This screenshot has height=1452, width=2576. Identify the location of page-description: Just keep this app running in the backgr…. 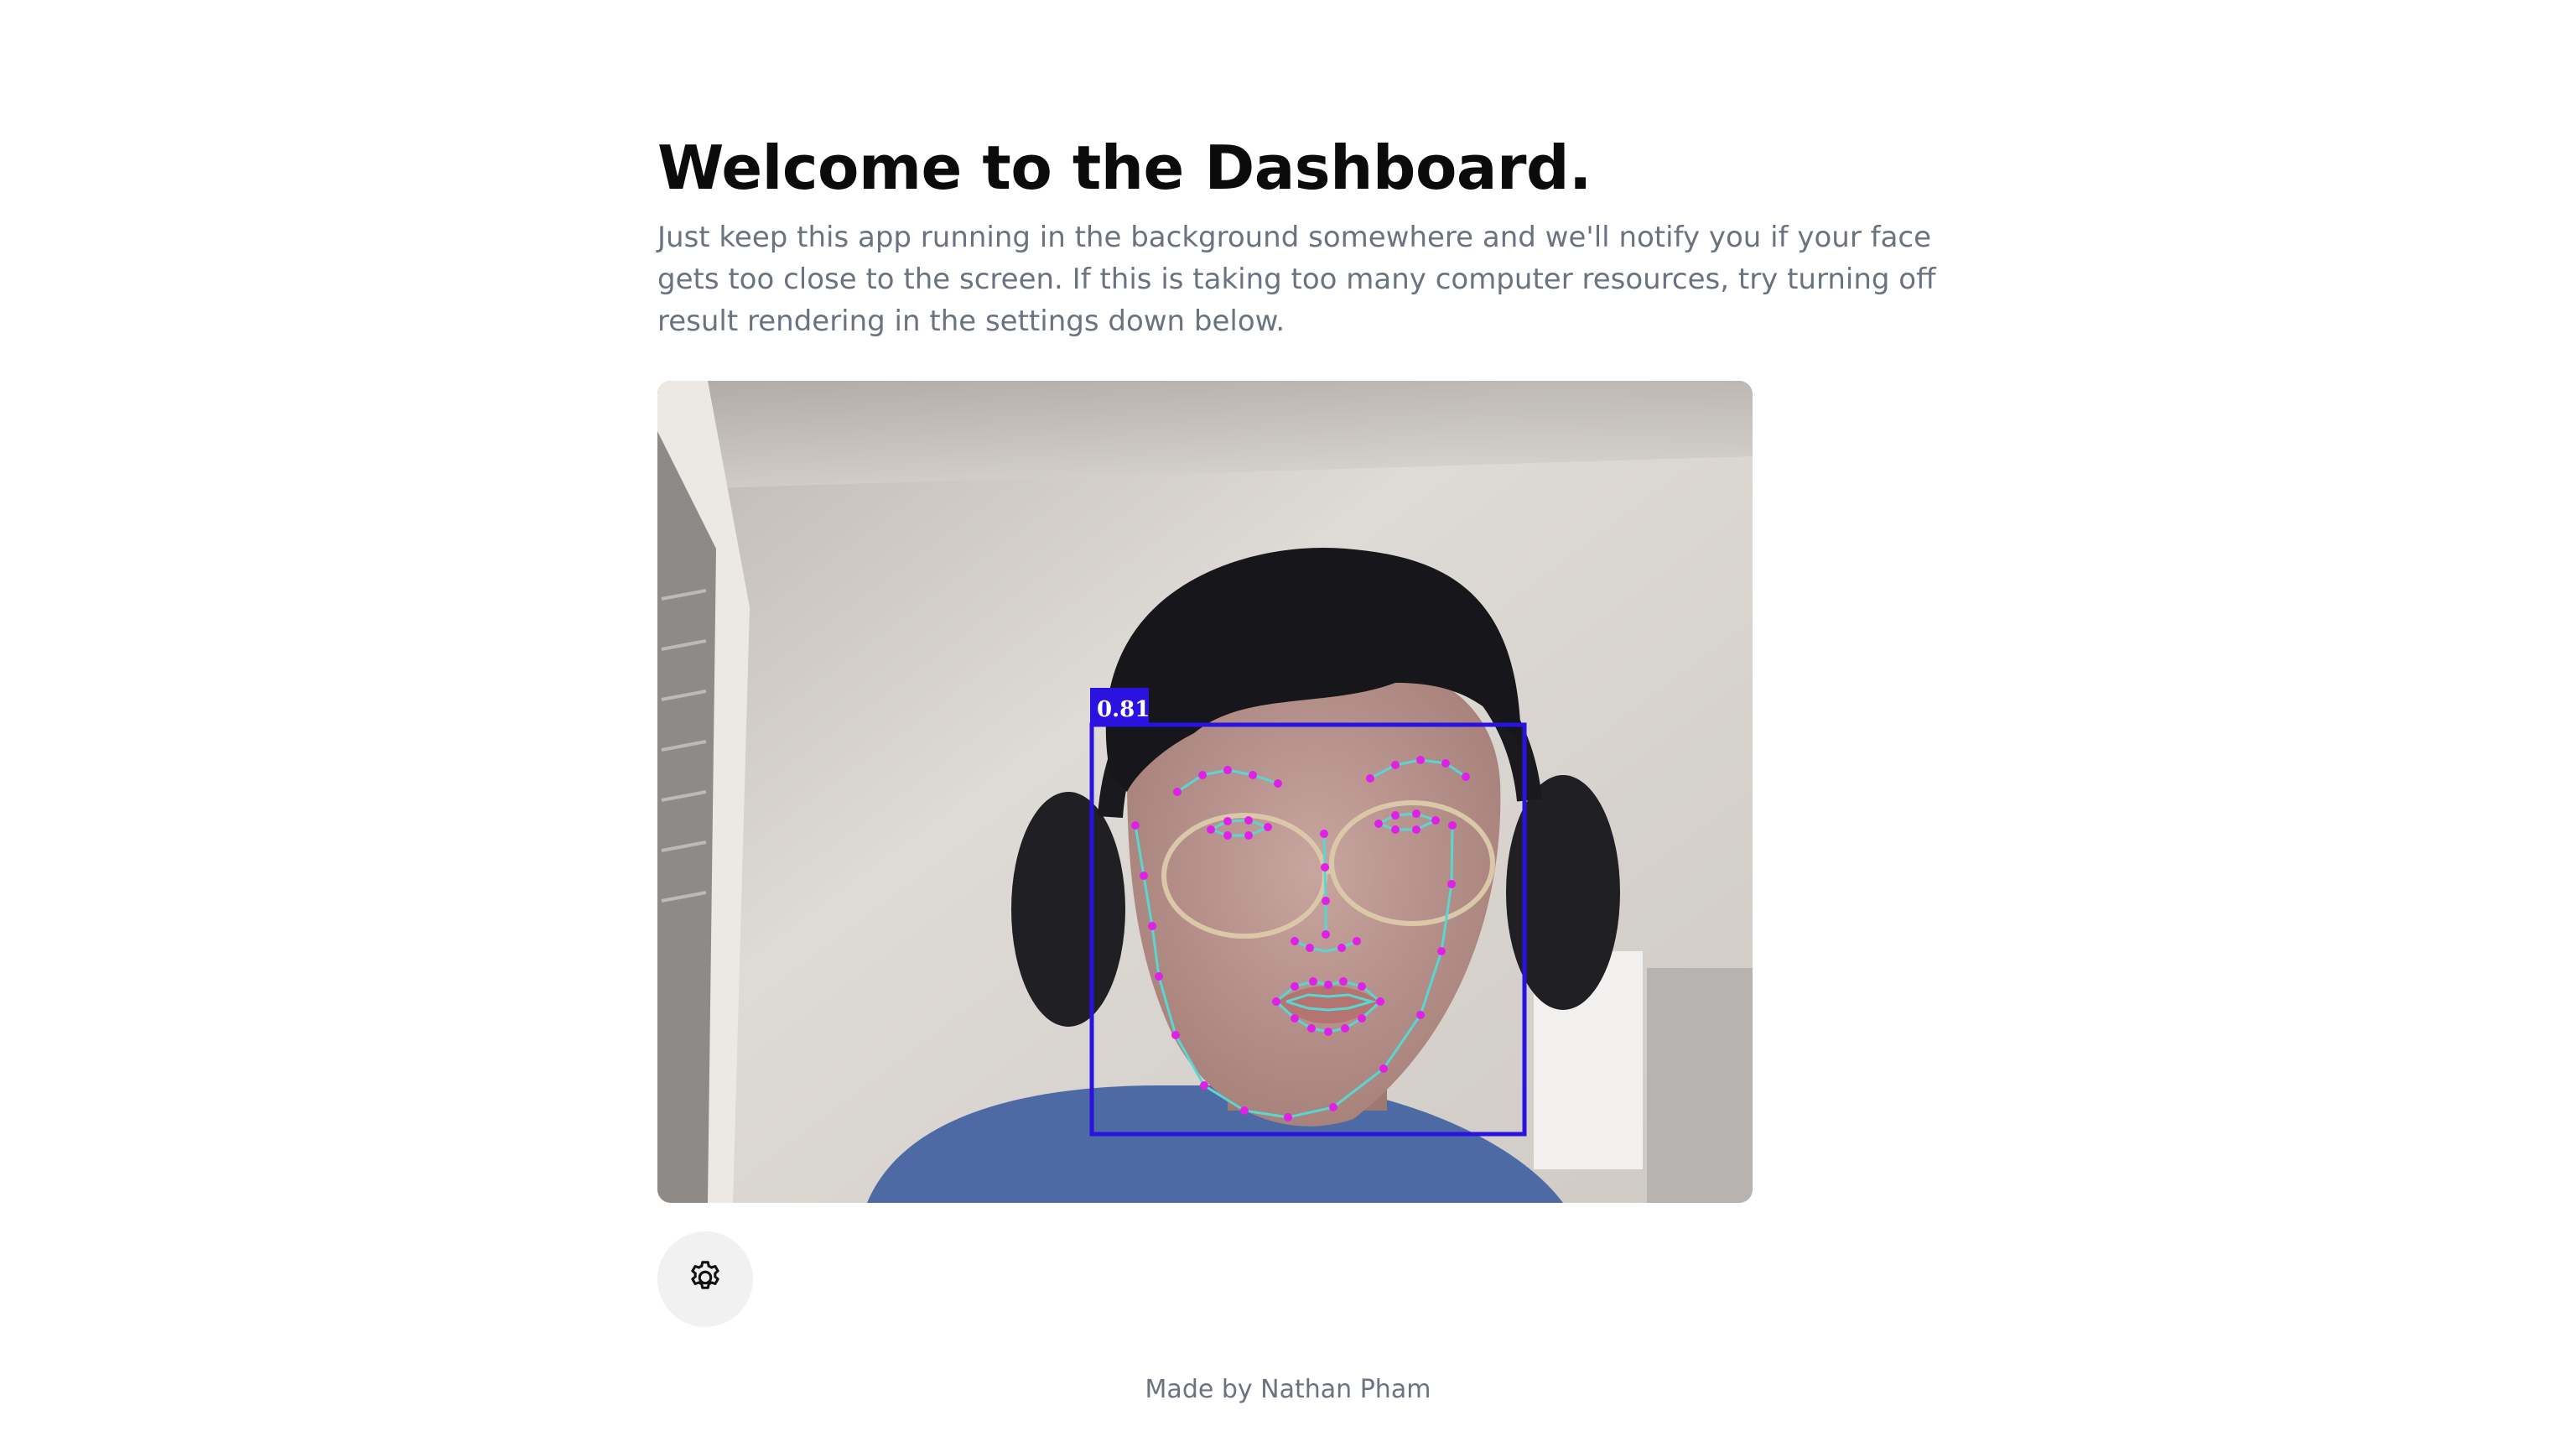
(1296, 279).